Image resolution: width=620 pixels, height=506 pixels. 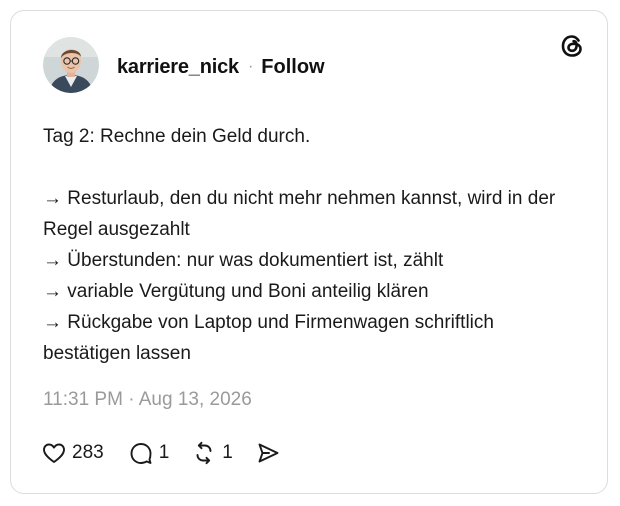 I want to click on post-timestamp: 11:31 PM · Aug 13, 2026, so click(x=147, y=400).